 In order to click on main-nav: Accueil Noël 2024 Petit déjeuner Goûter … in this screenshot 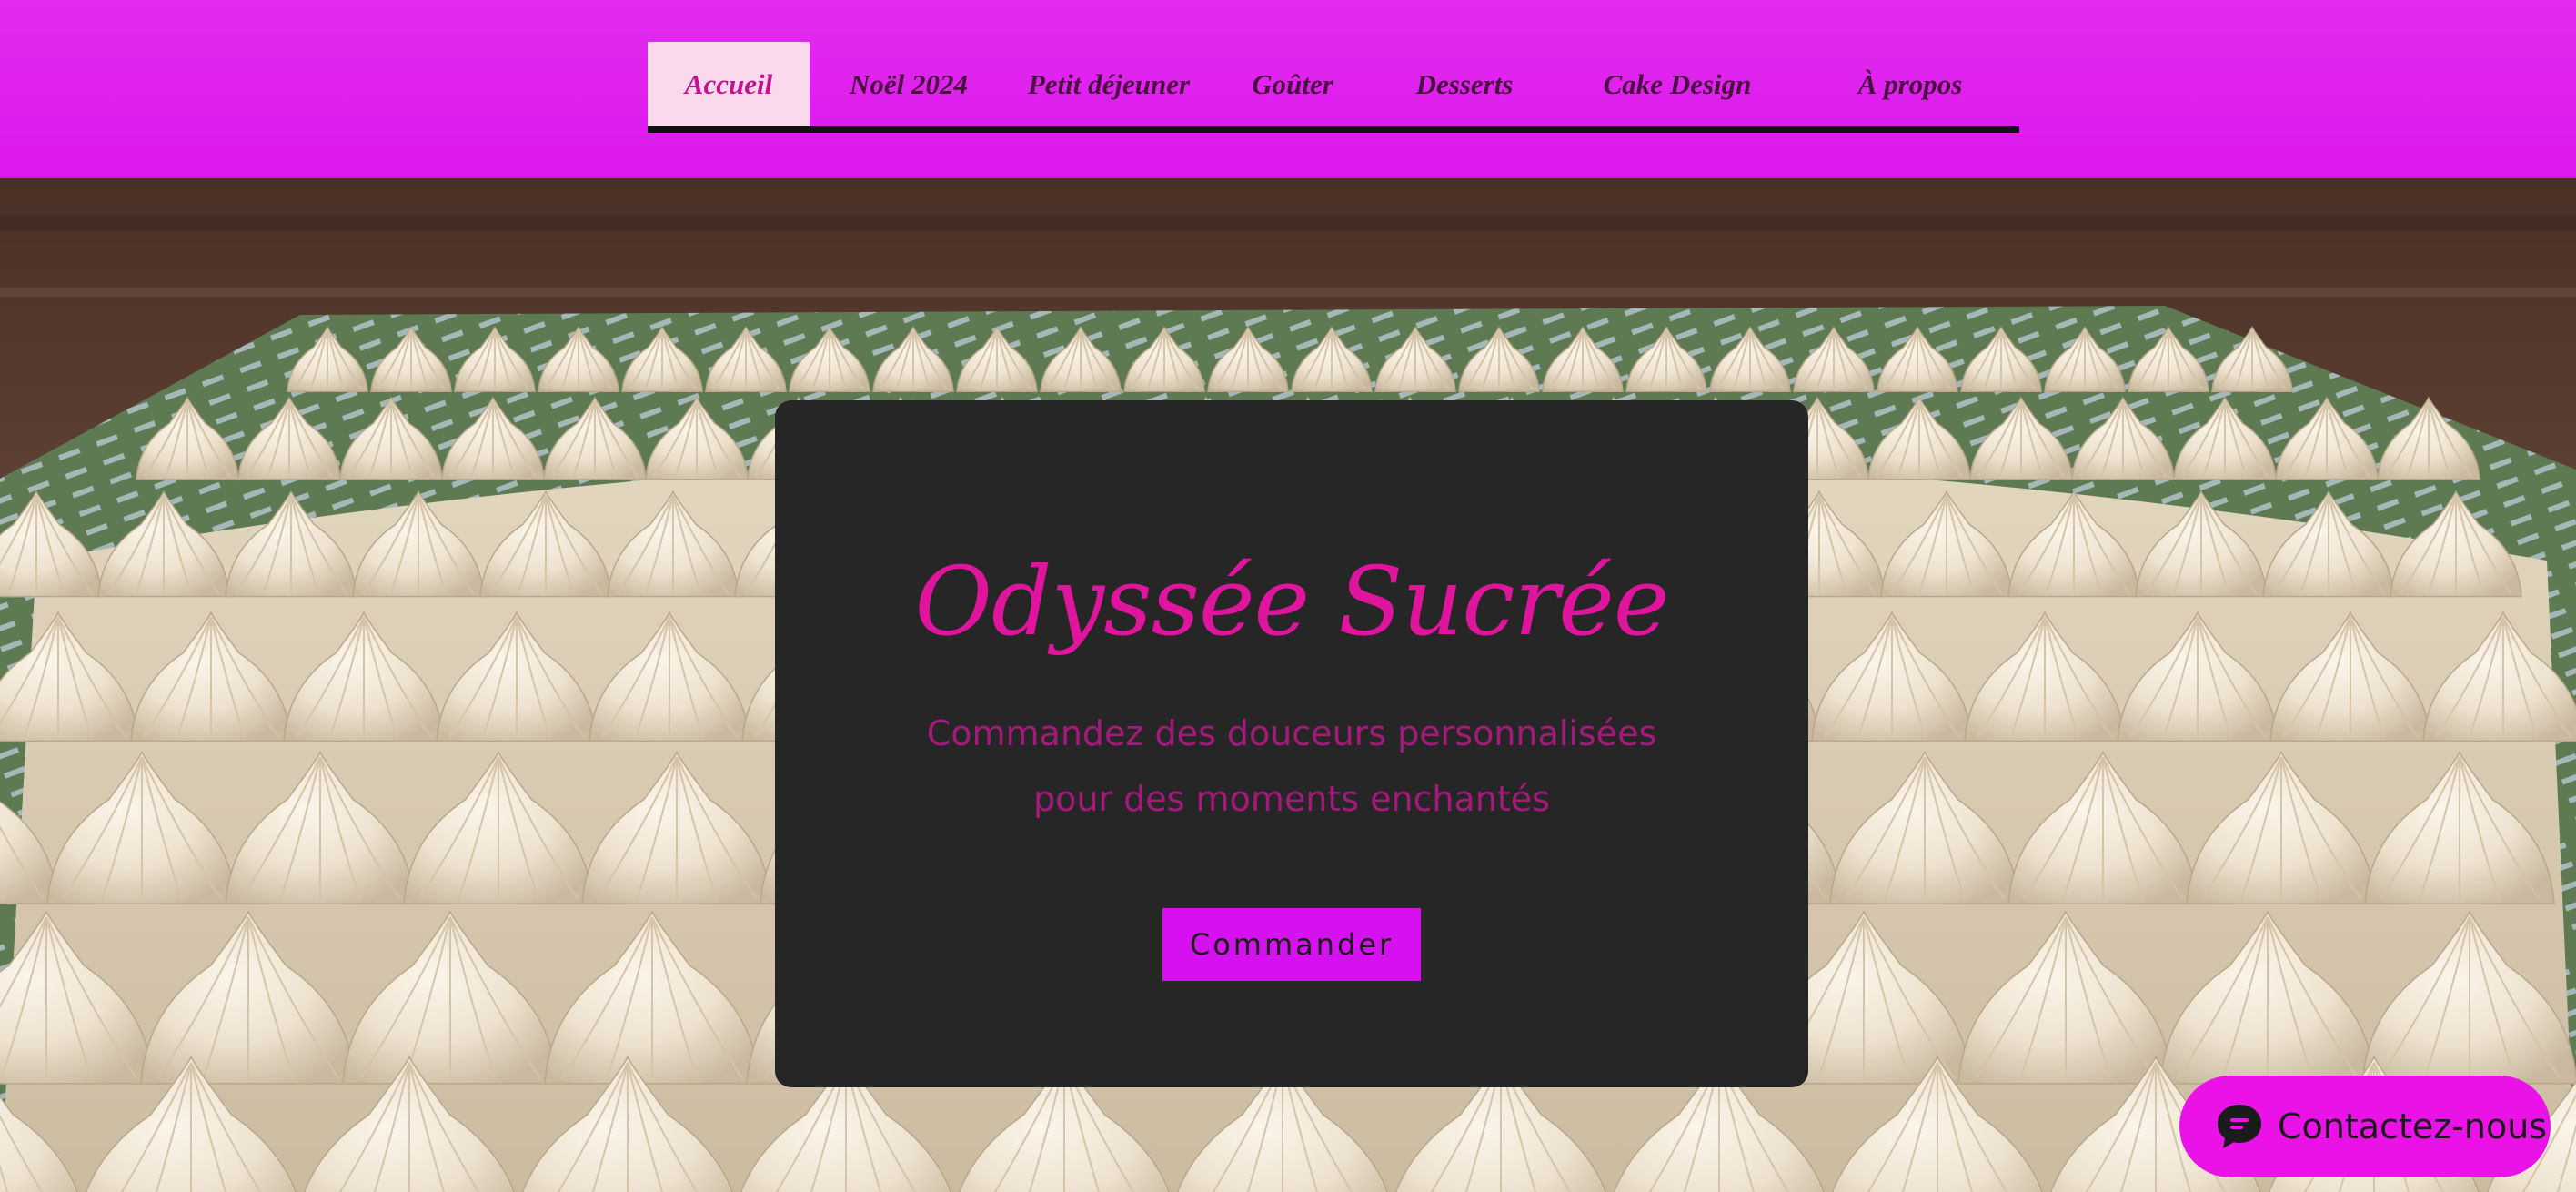, I will do `click(1333, 87)`.